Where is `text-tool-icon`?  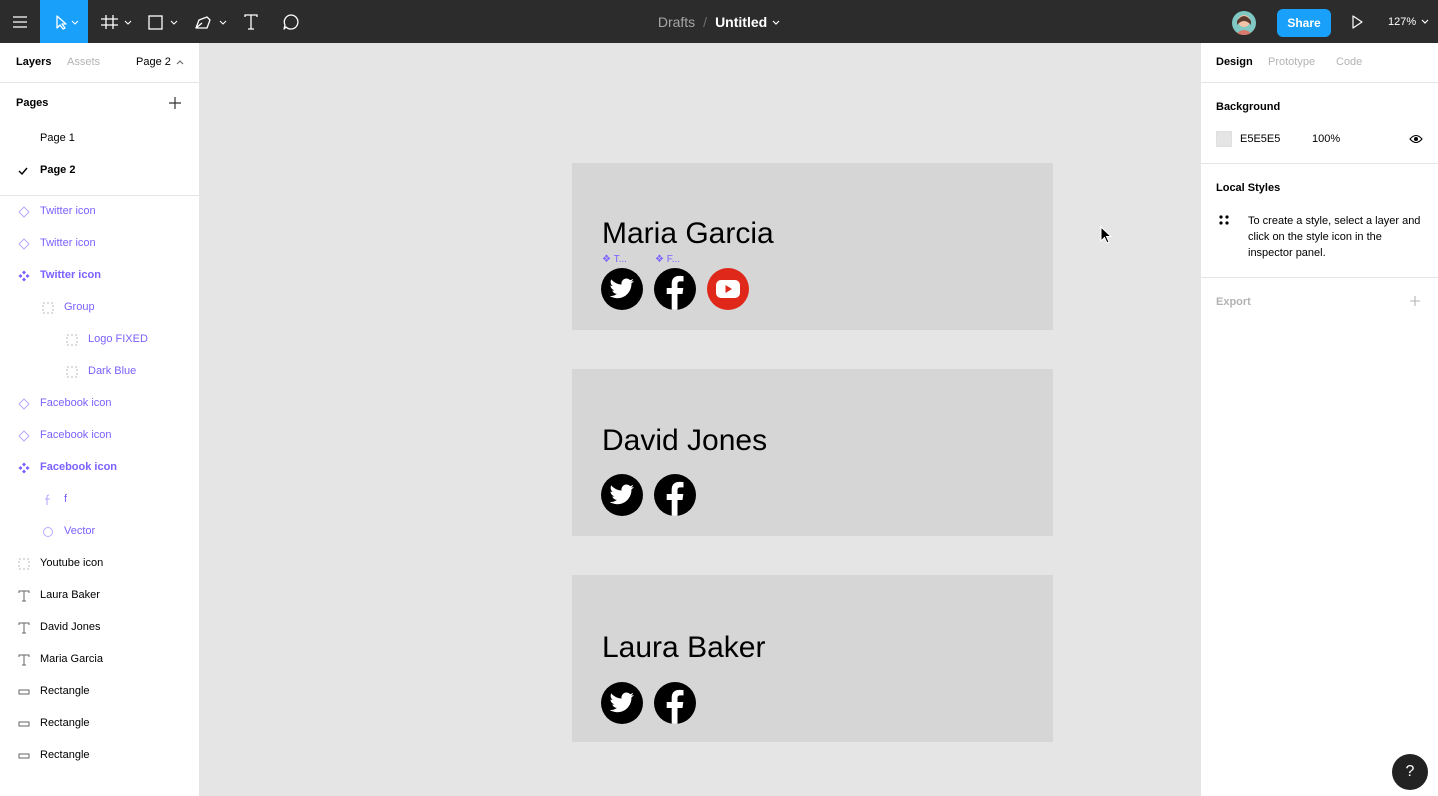
text-tool-icon is located at coordinates (251, 21).